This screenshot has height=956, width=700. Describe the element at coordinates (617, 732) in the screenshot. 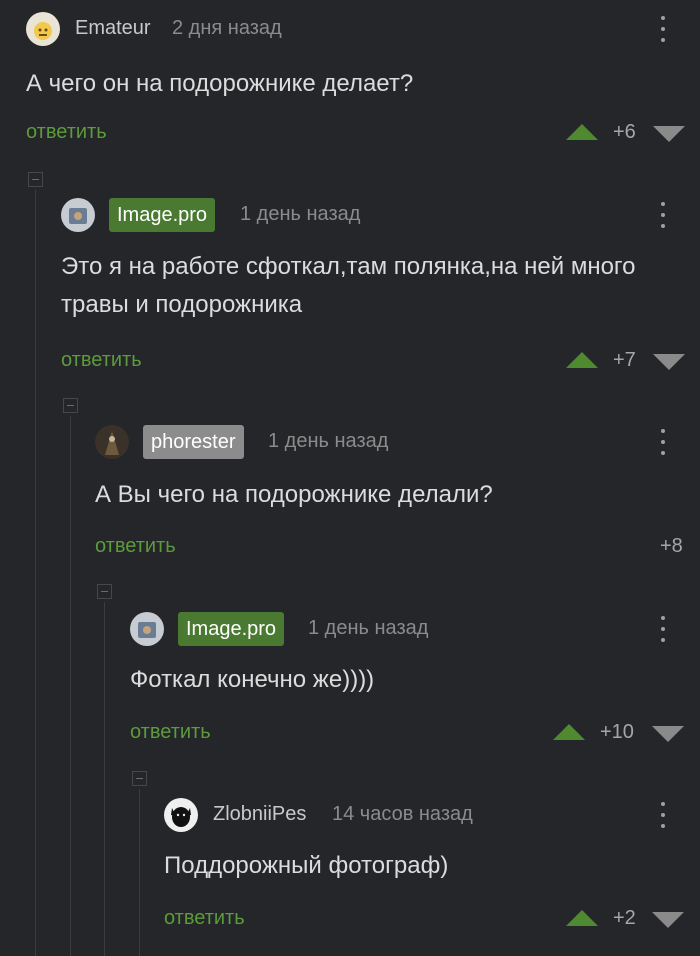

I see `comment-score: +10` at that location.